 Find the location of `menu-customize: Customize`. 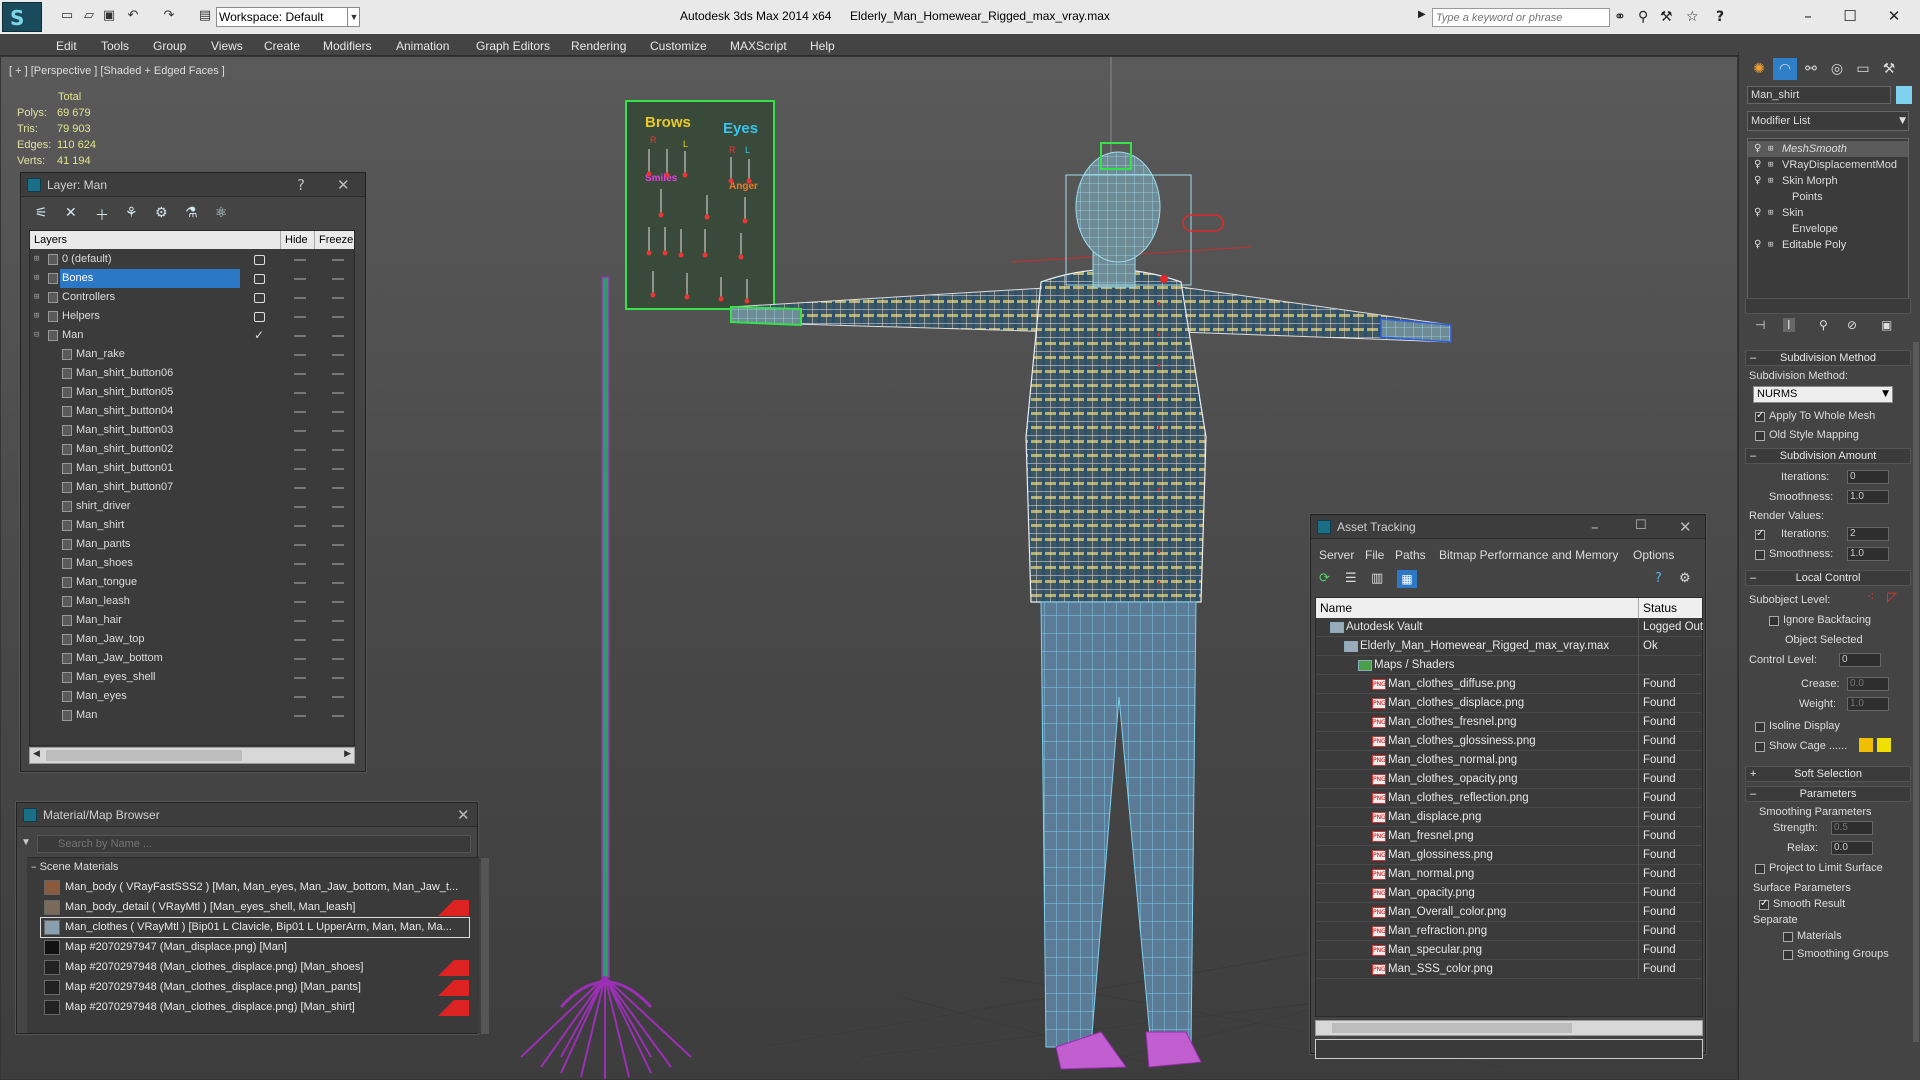

menu-customize: Customize is located at coordinates (678, 46).